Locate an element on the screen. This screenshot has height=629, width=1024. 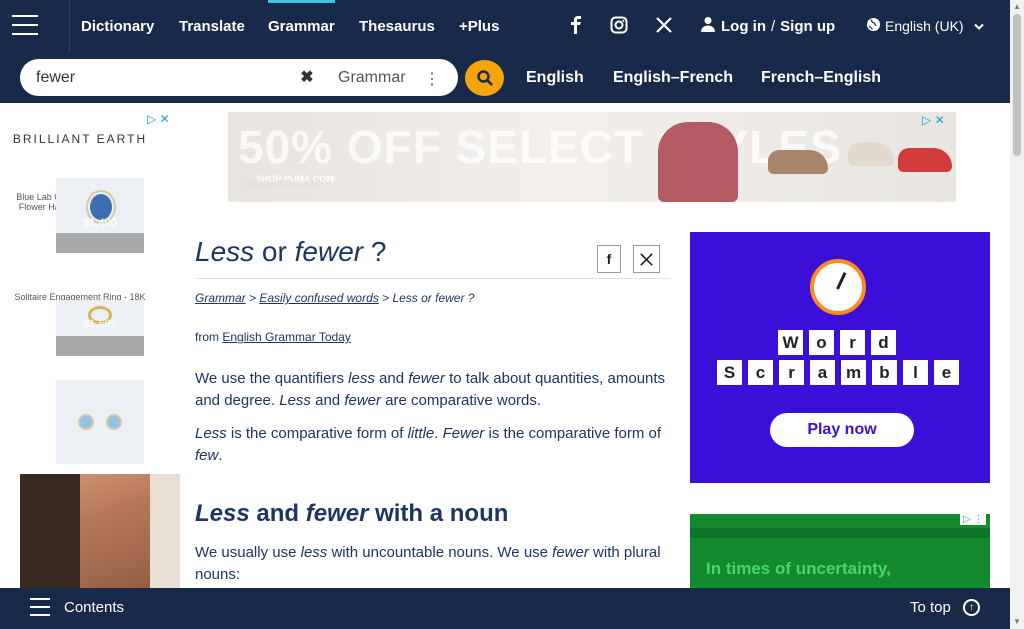
page-title: Less or fewer ? is located at coordinates (291, 251).